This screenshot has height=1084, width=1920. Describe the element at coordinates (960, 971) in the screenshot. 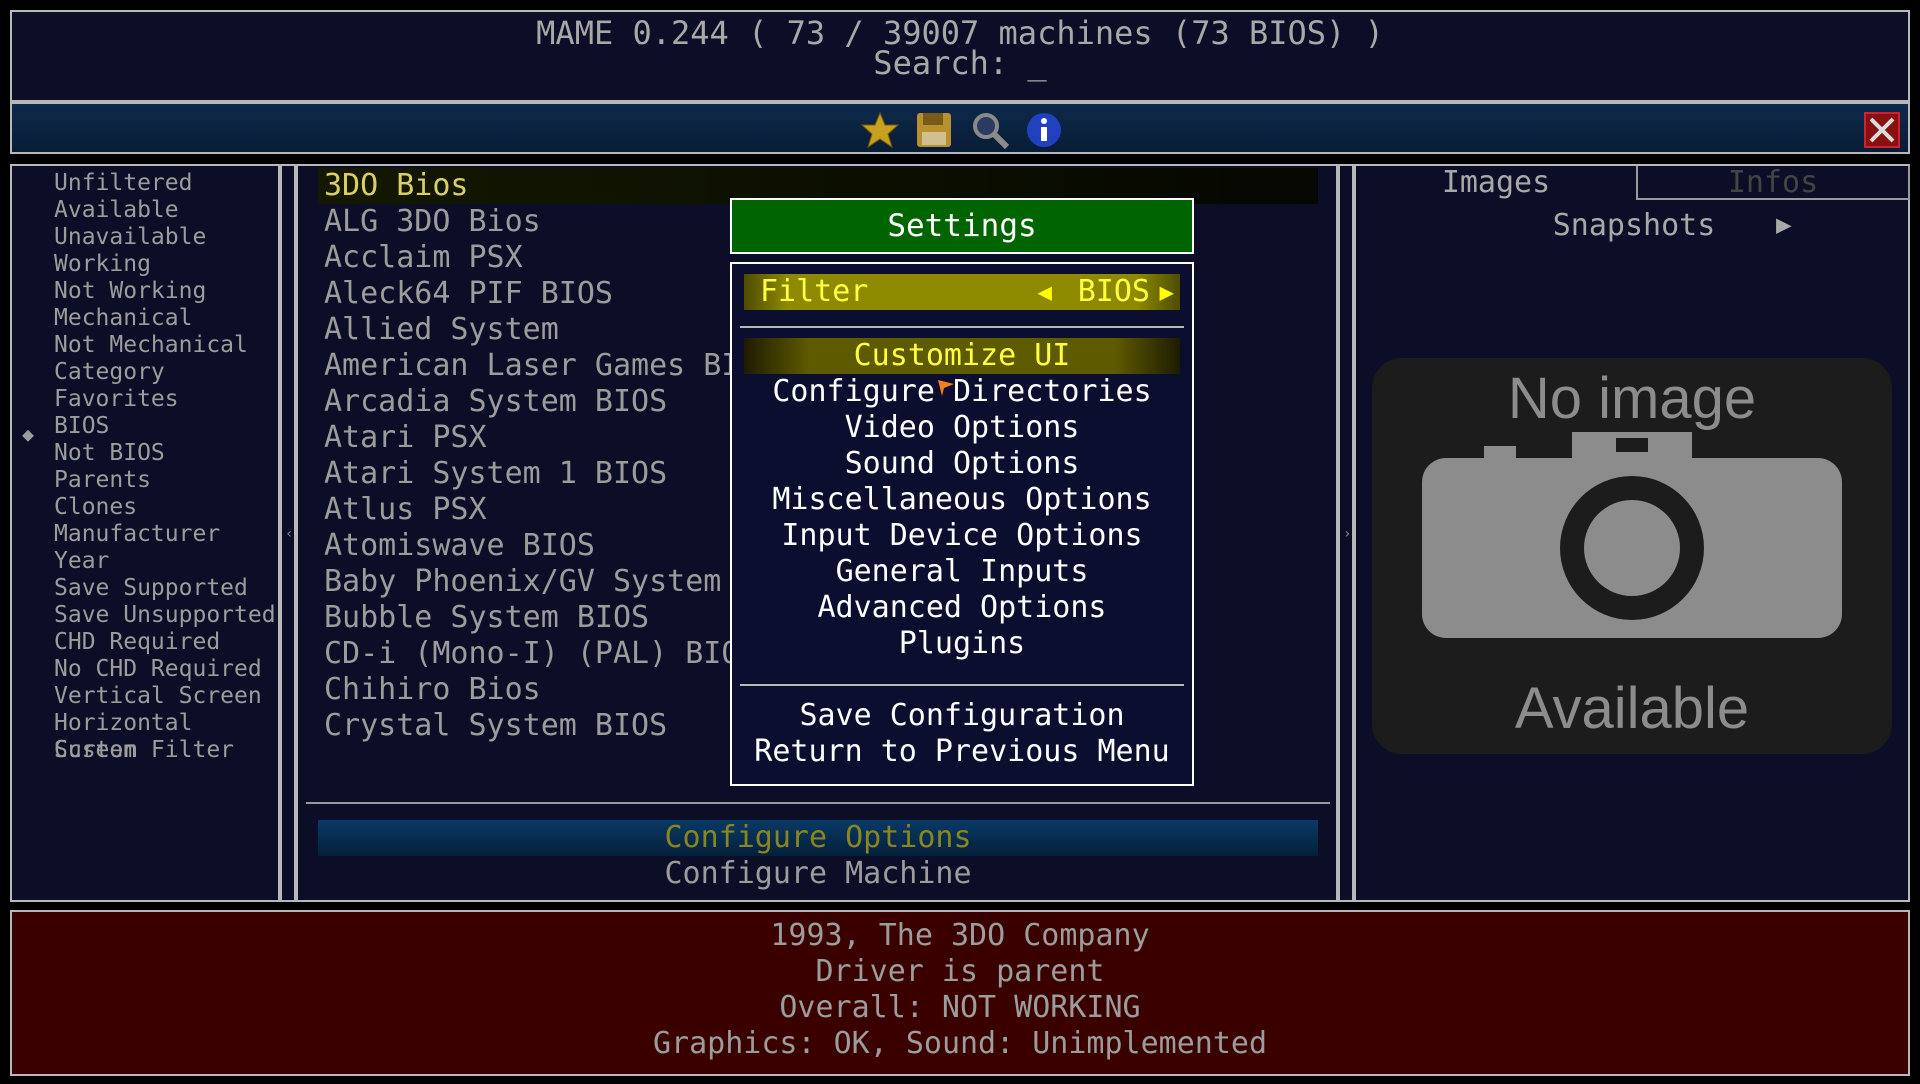

I see `info-line: Driver is parent` at that location.